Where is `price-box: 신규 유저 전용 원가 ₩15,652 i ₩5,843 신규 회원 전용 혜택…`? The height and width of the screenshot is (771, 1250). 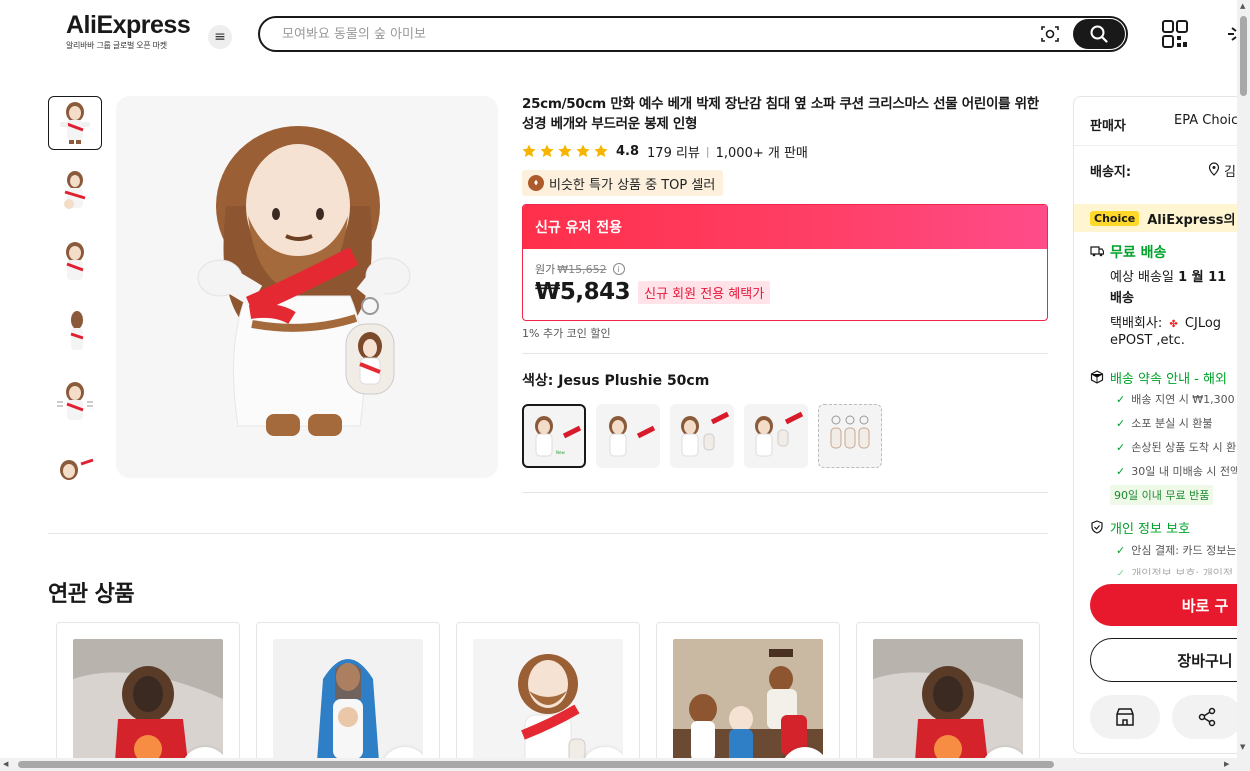
price-box: 신규 유저 전용 원가 ₩15,652 i ₩5,843 신규 회원 전용 혜택… is located at coordinates (785, 262).